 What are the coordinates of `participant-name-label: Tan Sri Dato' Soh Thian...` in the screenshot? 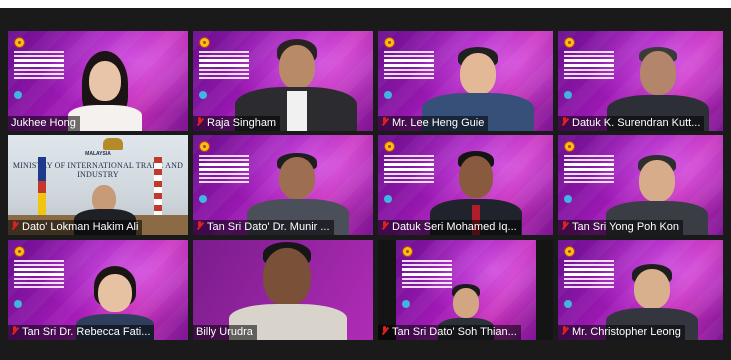 It's located at (449, 332).